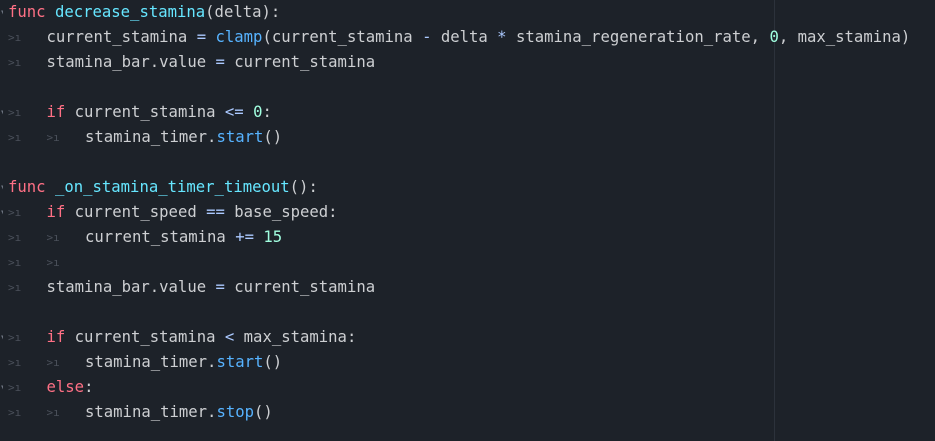  I want to click on code-text: if current_stamina < max_stamina:, so click(202, 337).